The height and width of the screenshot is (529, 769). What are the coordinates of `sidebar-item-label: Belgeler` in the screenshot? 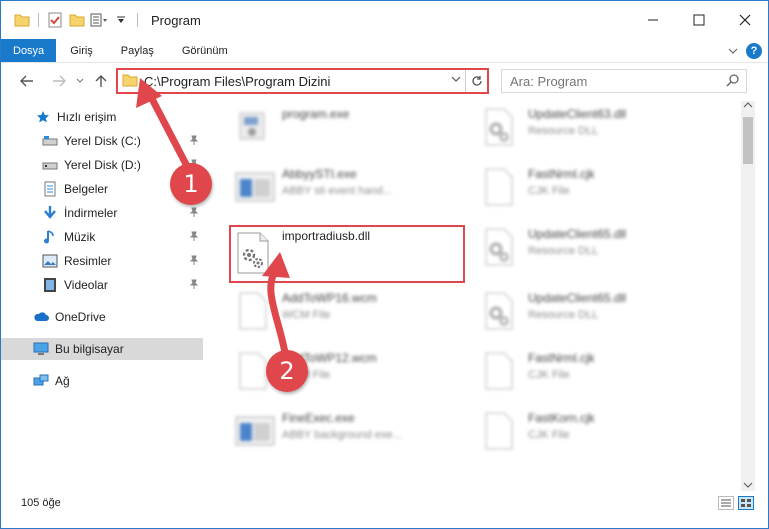 It's located at (86, 189).